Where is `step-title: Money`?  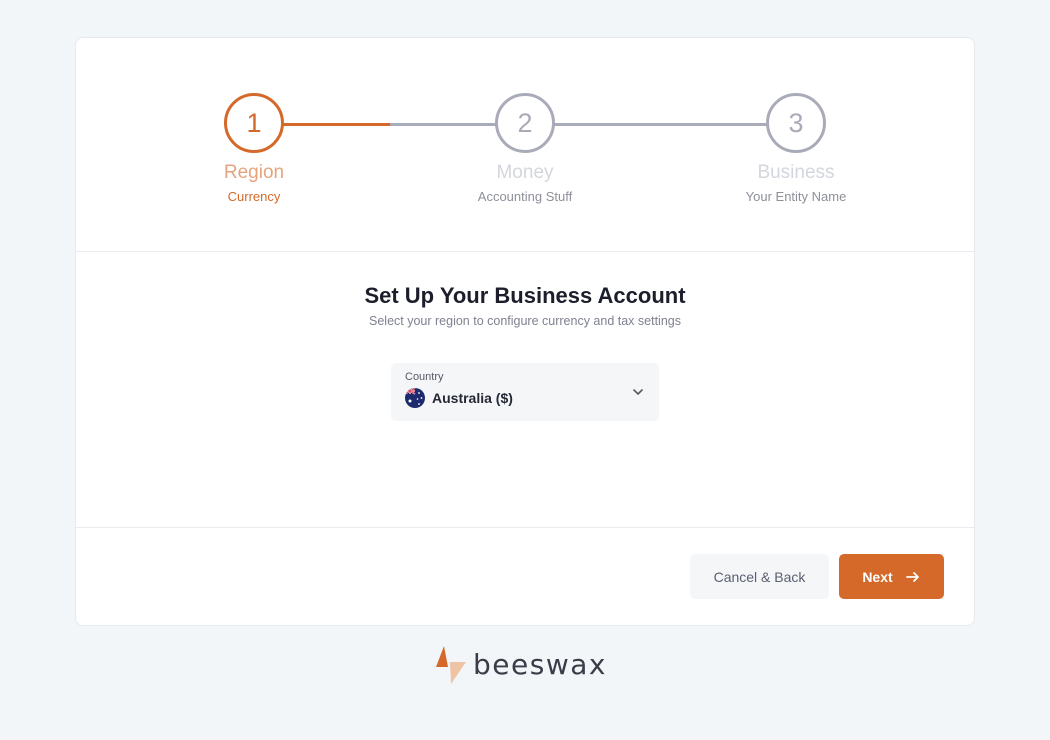
step-title: Money is located at coordinates (525, 172).